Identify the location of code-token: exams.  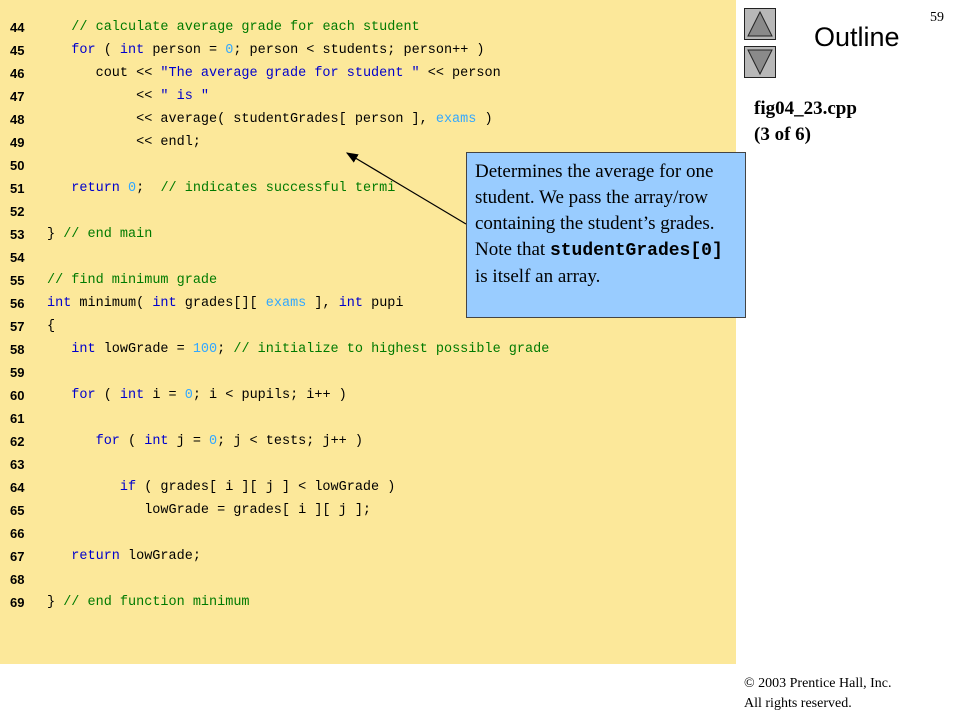
(286, 303).